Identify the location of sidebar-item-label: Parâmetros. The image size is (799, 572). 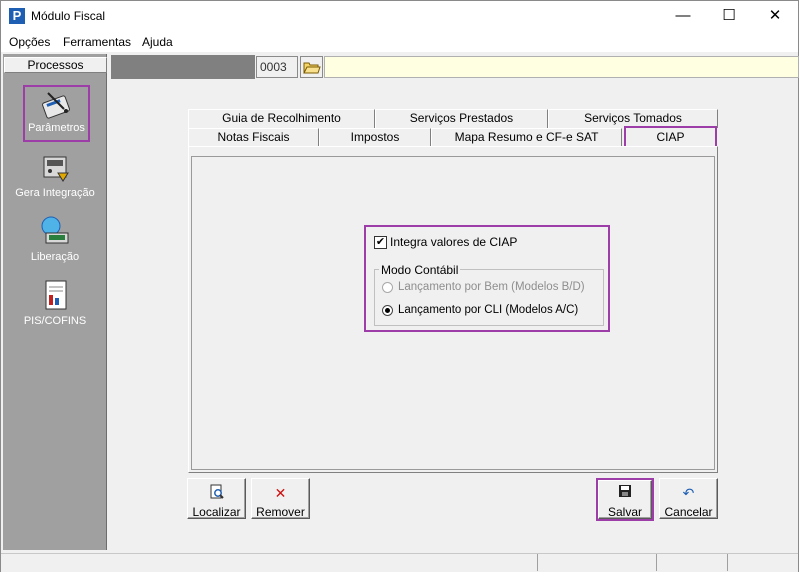
(56, 128).